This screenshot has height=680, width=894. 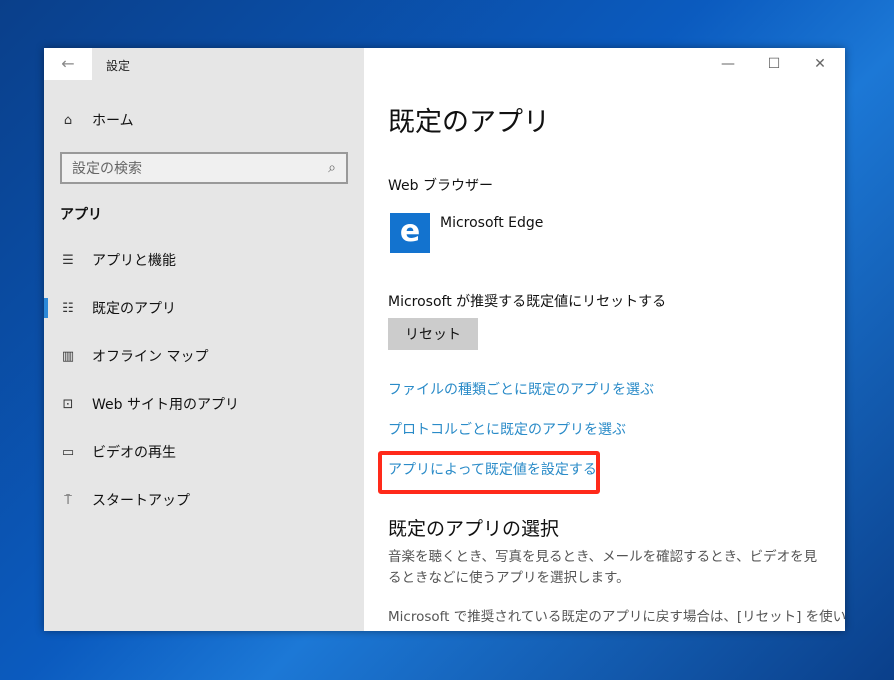 I want to click on choose-title: 既定のアプリの選択, so click(x=474, y=529).